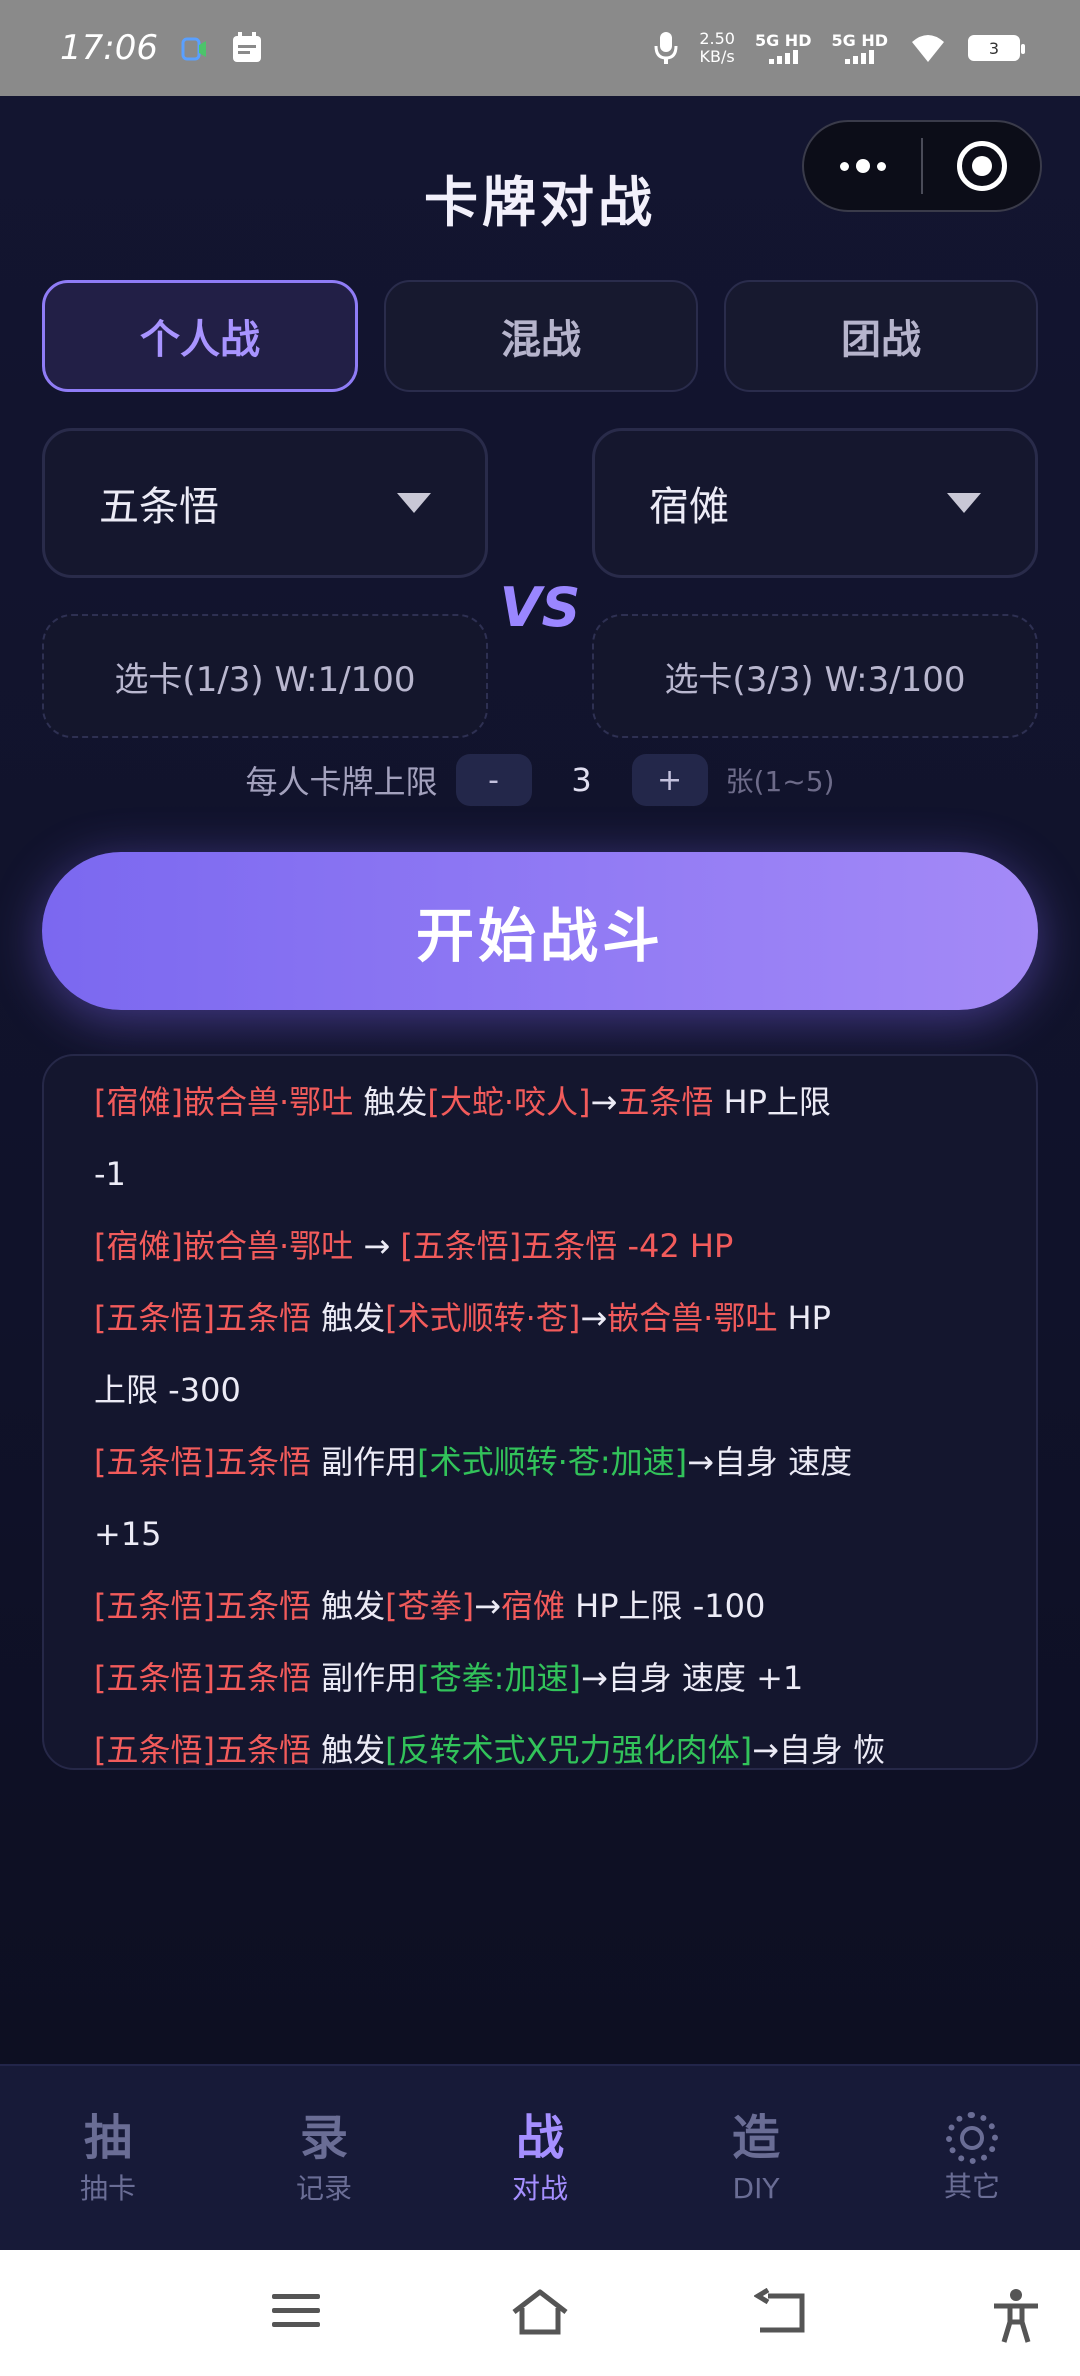 This screenshot has height=2376, width=1080. I want to click on battle-mode-tabs: 个人战 混战 团战, so click(540, 336).